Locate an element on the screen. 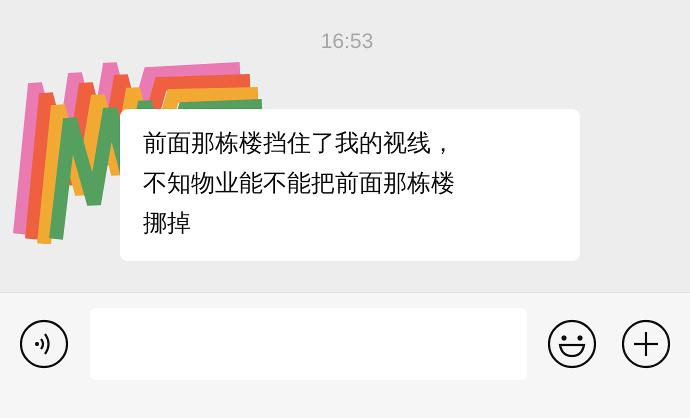  emoji-icon is located at coordinates (572, 343).